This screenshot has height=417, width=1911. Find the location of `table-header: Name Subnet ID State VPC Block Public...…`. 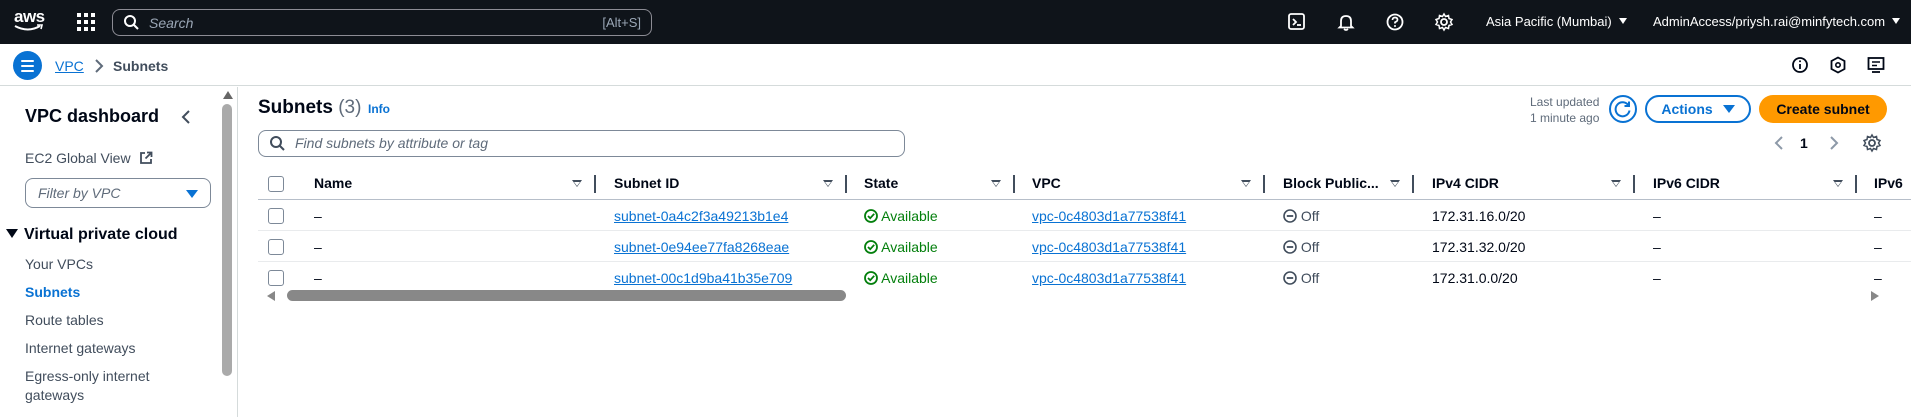

table-header: Name Subnet ID State VPC Block Public...… is located at coordinates (1084, 184).